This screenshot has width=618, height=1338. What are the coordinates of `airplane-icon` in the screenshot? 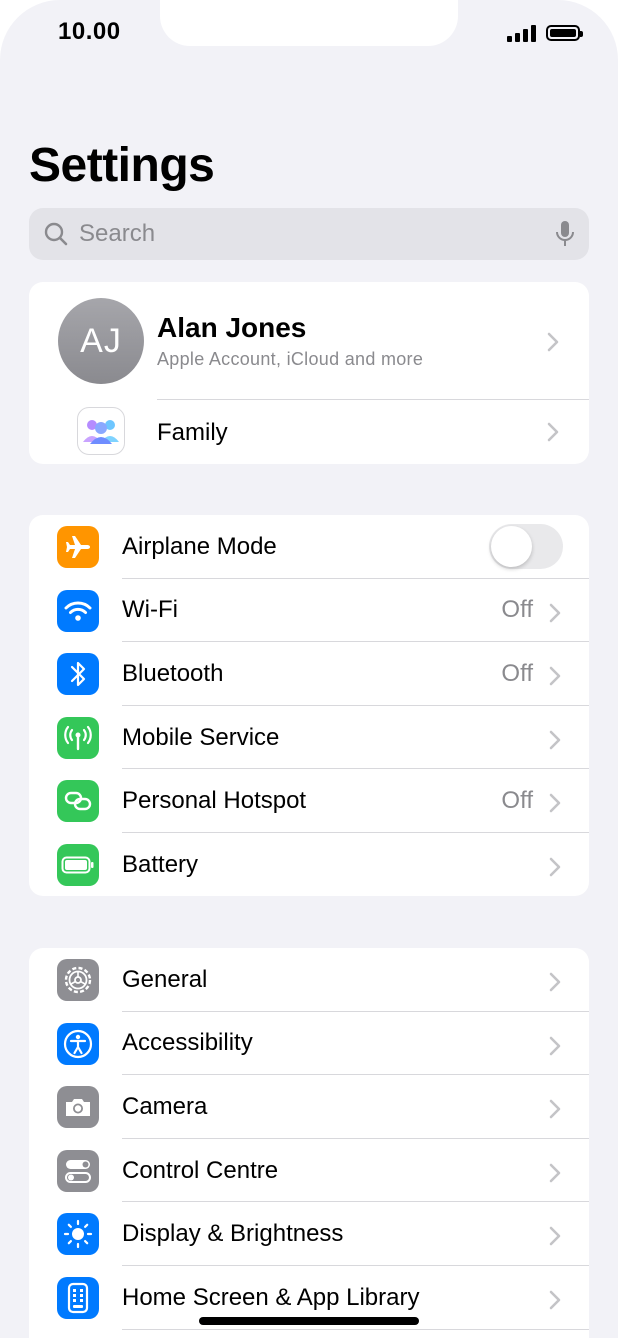 It's located at (78, 547).